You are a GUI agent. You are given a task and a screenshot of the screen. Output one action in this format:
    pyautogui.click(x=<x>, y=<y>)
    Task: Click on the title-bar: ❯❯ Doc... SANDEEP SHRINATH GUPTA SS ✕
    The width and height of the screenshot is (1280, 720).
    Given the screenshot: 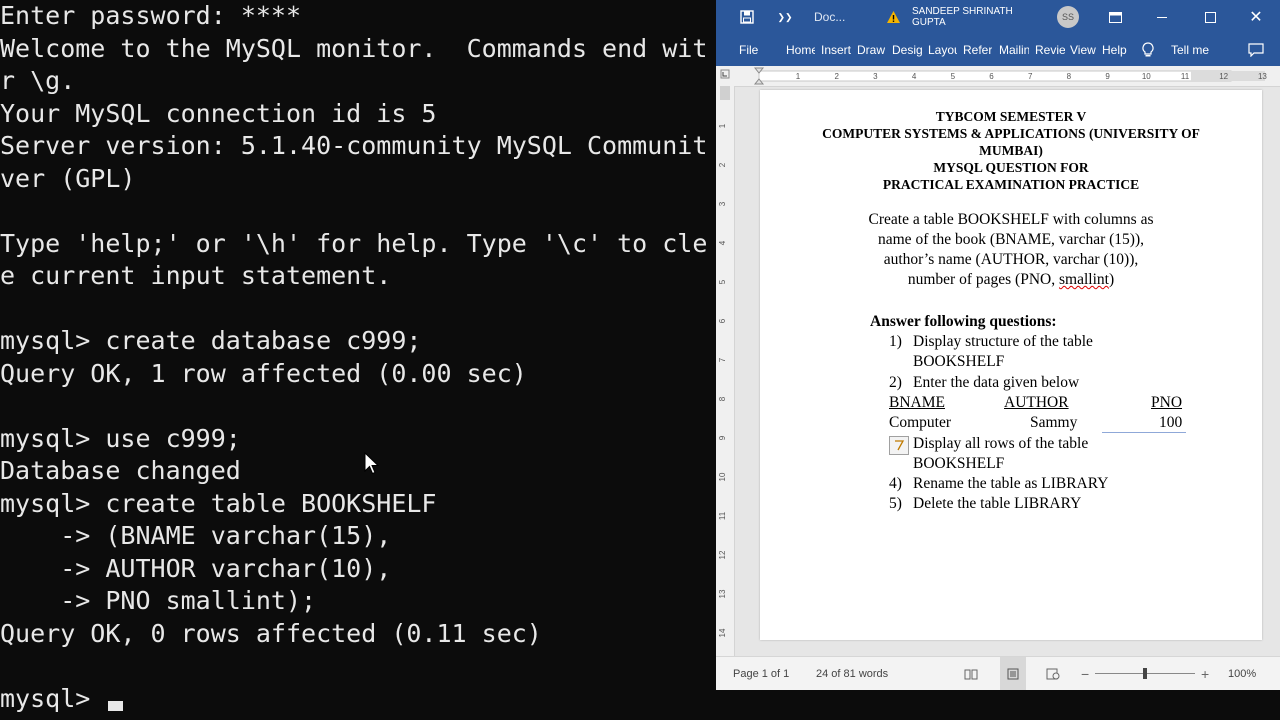 What is the action you would take?
    pyautogui.click(x=998, y=17)
    